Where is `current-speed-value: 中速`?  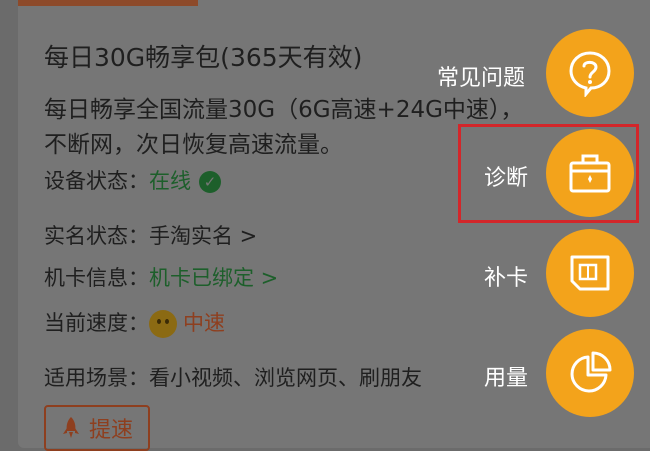
current-speed-value: 中速 is located at coordinates (204, 323).